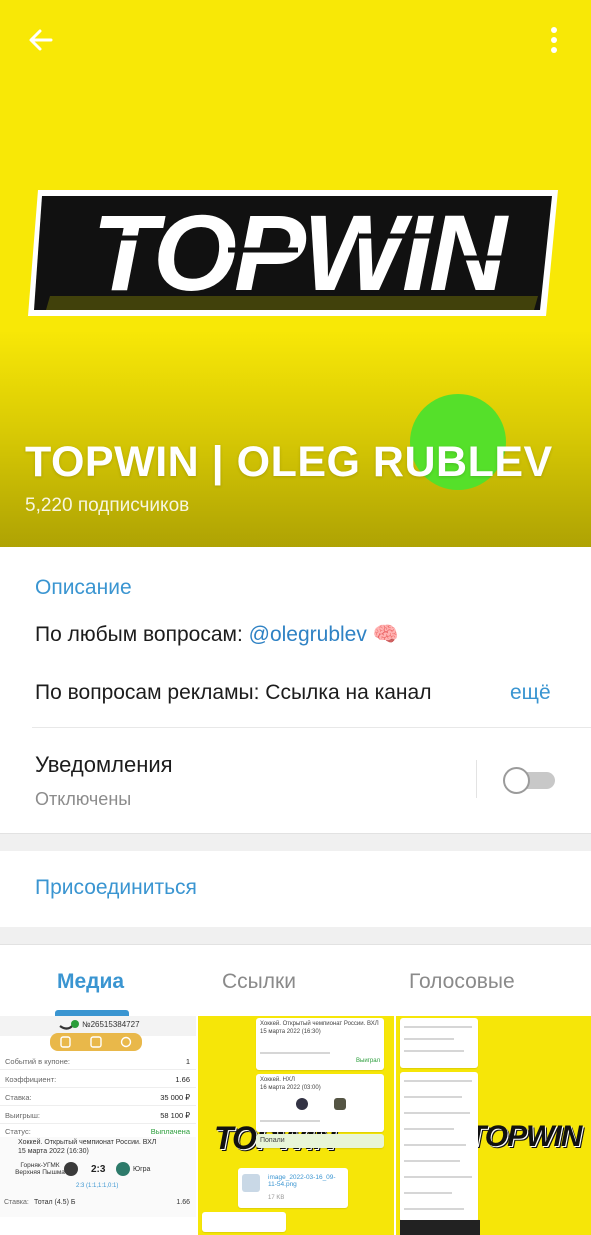 This screenshot has width=591, height=1235. Describe the element at coordinates (308, 634) in the screenshot. I see `contact-link: @olegrublev` at that location.